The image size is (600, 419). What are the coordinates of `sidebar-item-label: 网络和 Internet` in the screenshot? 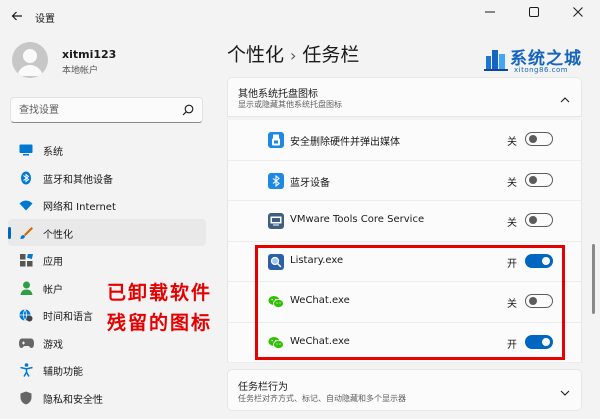 It's located at (79, 207).